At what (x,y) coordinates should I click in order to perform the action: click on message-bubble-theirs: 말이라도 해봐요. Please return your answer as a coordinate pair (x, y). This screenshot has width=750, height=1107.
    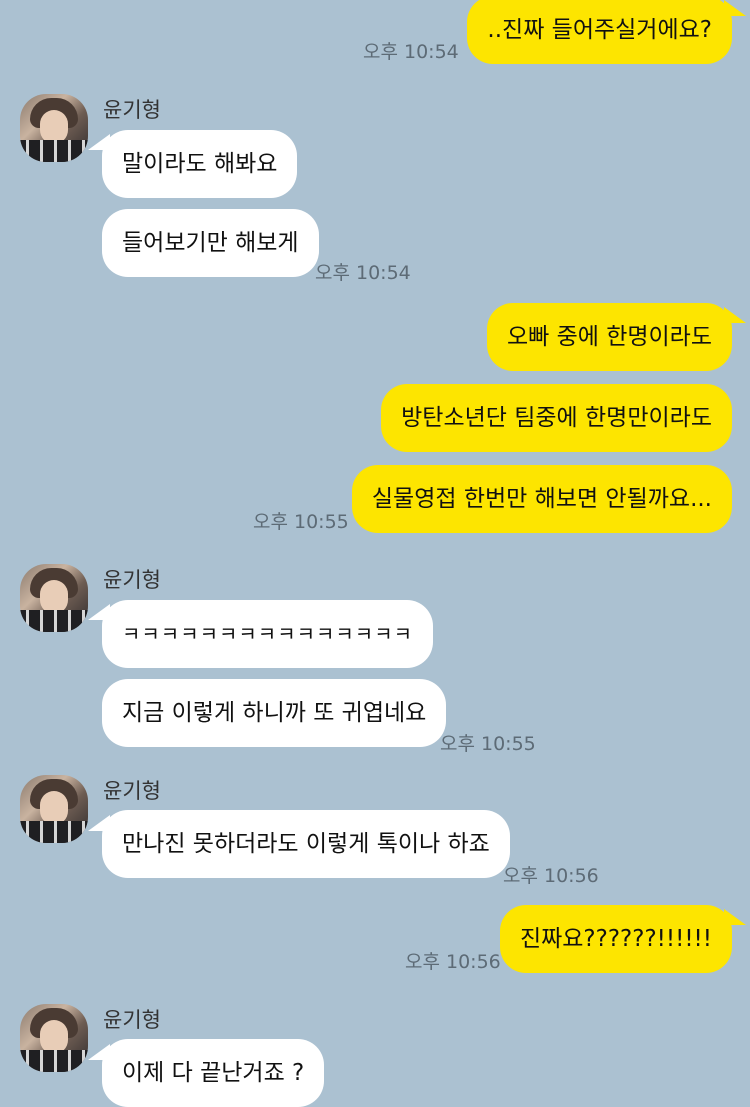
    Looking at the image, I should click on (200, 164).